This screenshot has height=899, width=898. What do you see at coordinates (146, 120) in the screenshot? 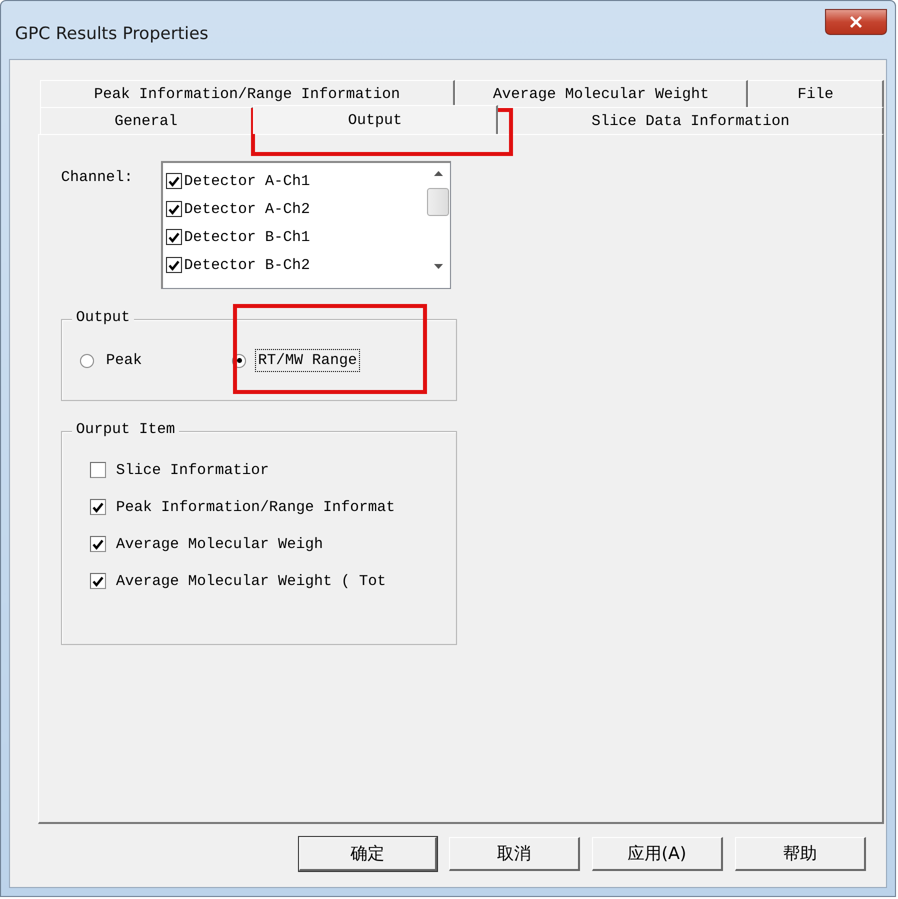
I see `tab: General` at bounding box center [146, 120].